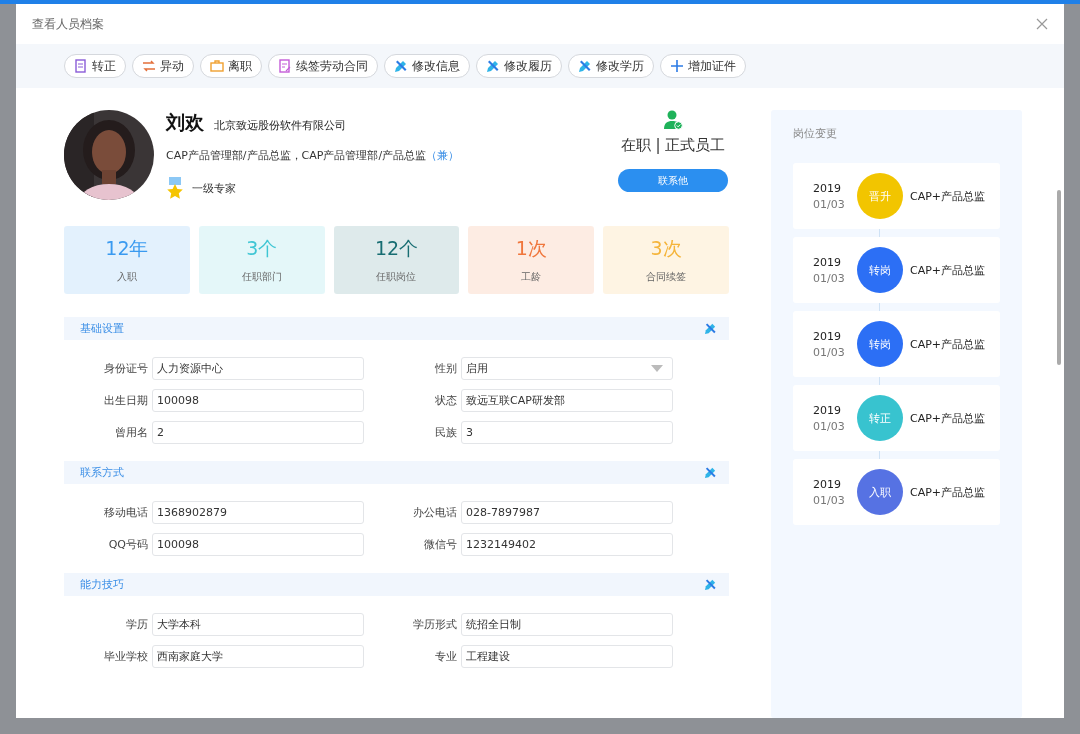  What do you see at coordinates (567, 400) in the screenshot?
I see `input-field: 致远互联CAP研发部` at bounding box center [567, 400].